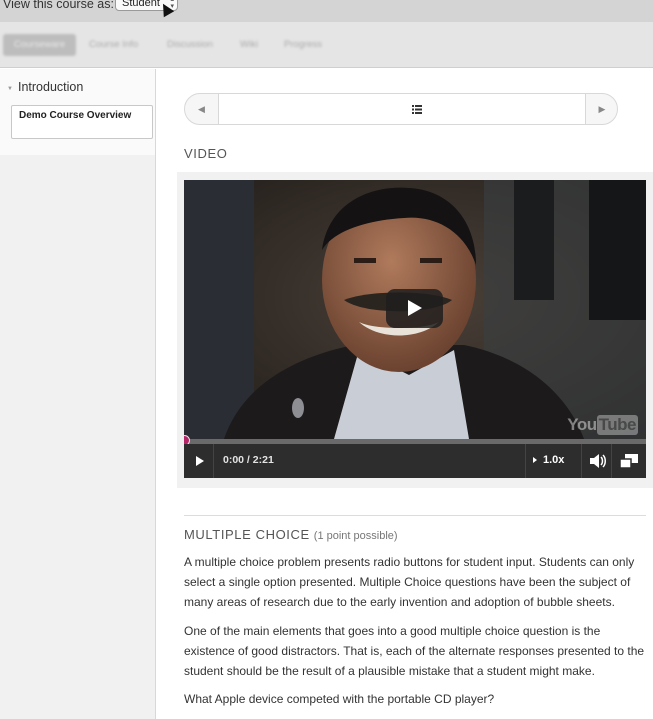 Image resolution: width=653 pixels, height=719 pixels. I want to click on chevron-right-icon: ▶, so click(602, 109).